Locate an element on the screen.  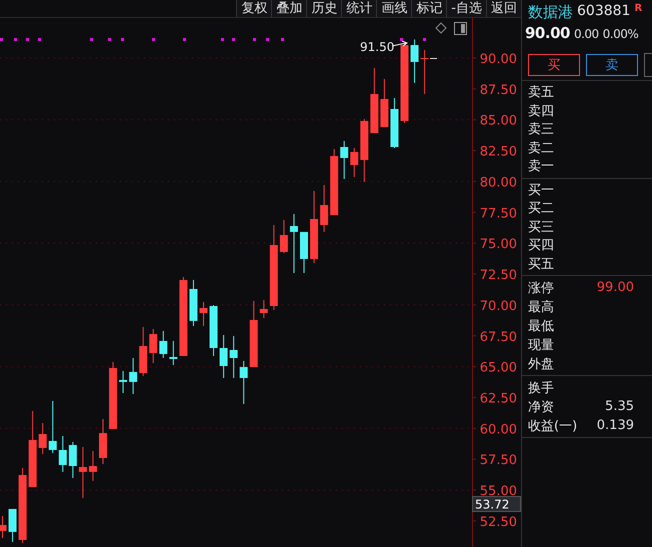
diamond-icon is located at coordinates (441, 28).